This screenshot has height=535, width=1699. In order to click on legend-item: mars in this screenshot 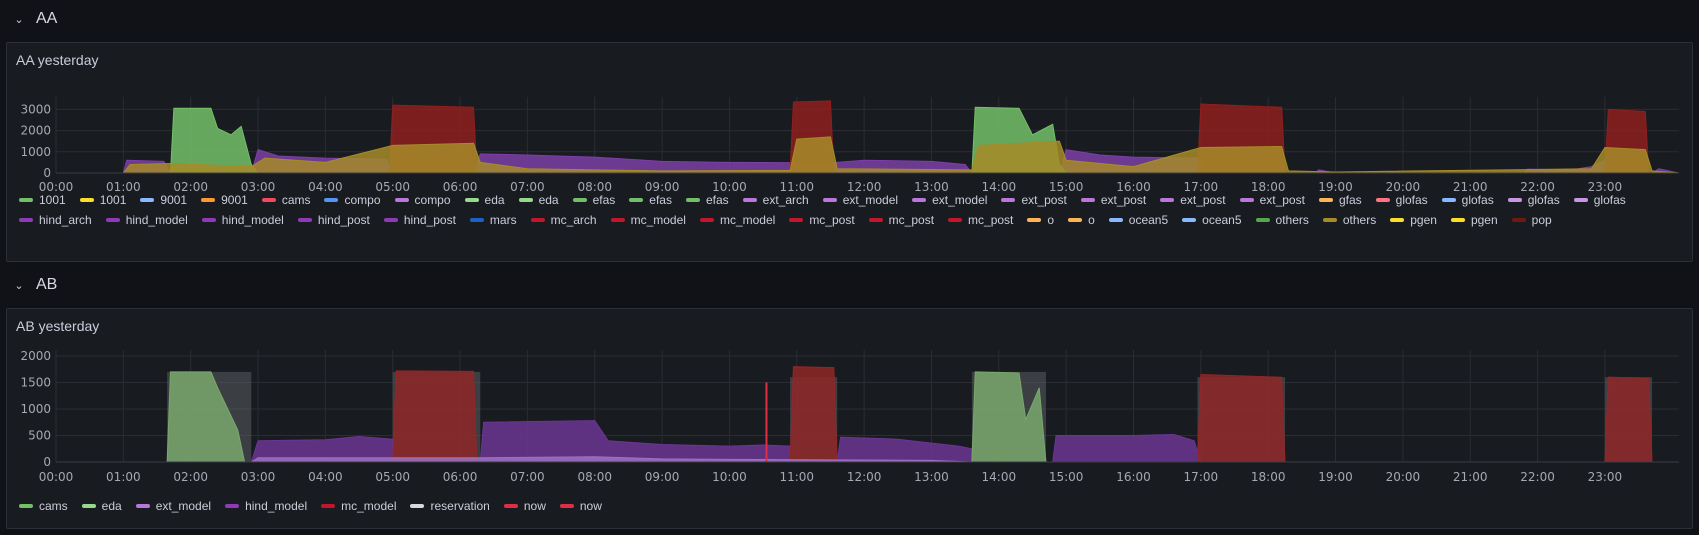, I will do `click(493, 220)`.